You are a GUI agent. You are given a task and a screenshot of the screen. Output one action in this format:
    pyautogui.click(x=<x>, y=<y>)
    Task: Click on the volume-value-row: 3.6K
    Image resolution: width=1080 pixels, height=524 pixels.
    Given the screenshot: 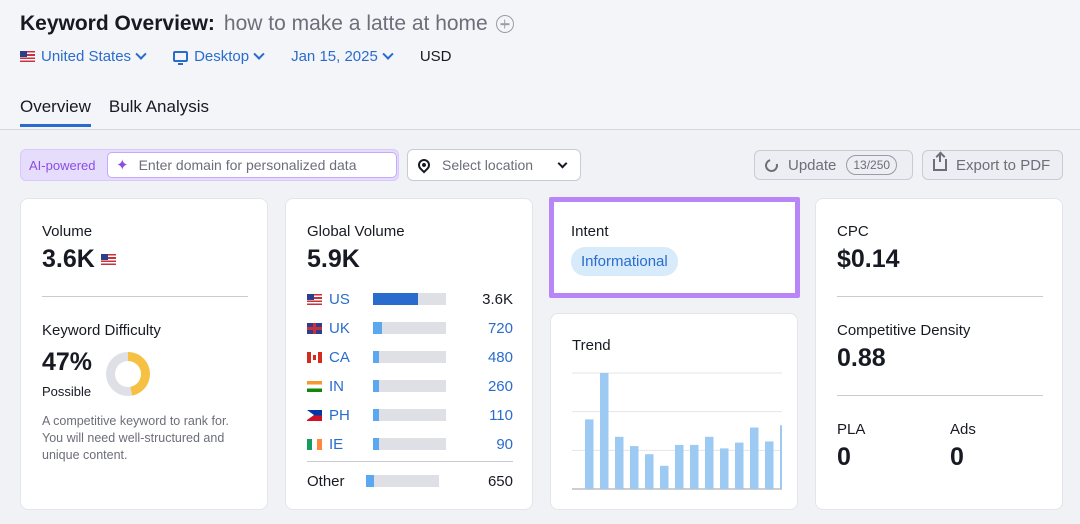 What is the action you would take?
    pyautogui.click(x=82, y=259)
    